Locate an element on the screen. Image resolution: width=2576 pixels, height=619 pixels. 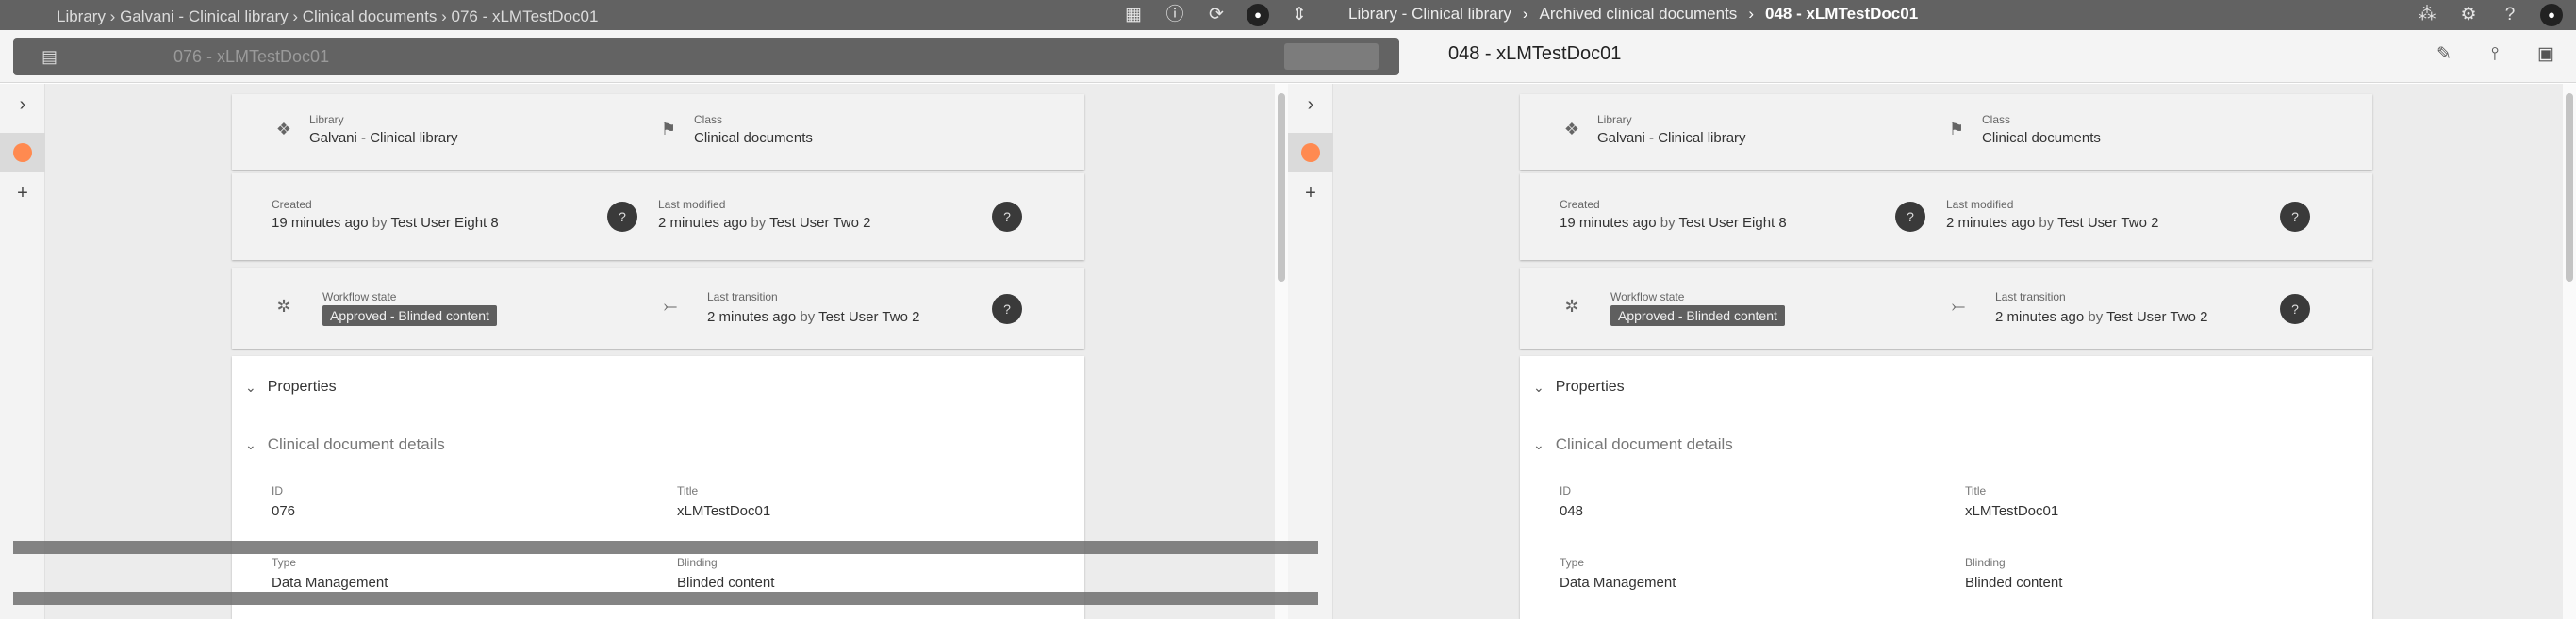
apps-icon: ⁂ is located at coordinates (2427, 15).